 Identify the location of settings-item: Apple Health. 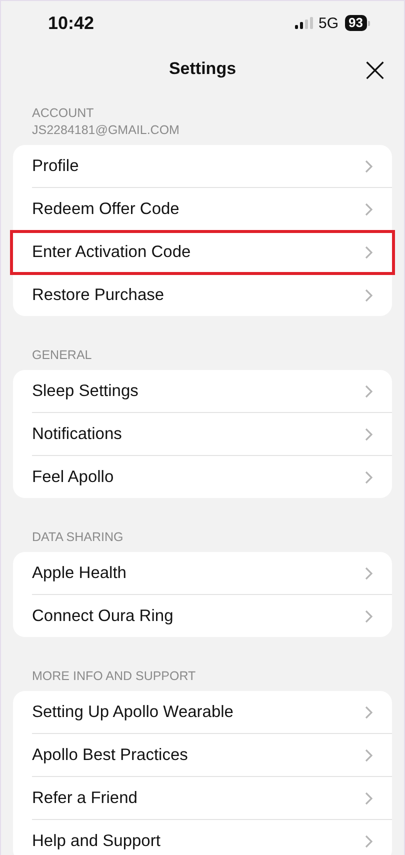
(212, 573).